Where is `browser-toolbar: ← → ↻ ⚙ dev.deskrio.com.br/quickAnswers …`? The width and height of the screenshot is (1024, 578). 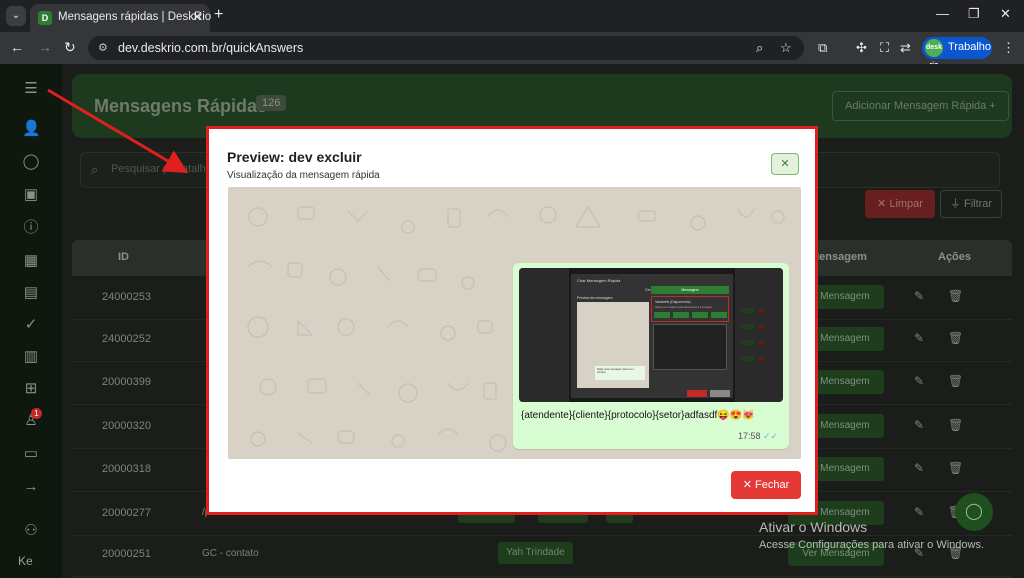 browser-toolbar: ← → ↻ ⚙ dev.deskrio.com.br/quickAnswers … is located at coordinates (512, 50).